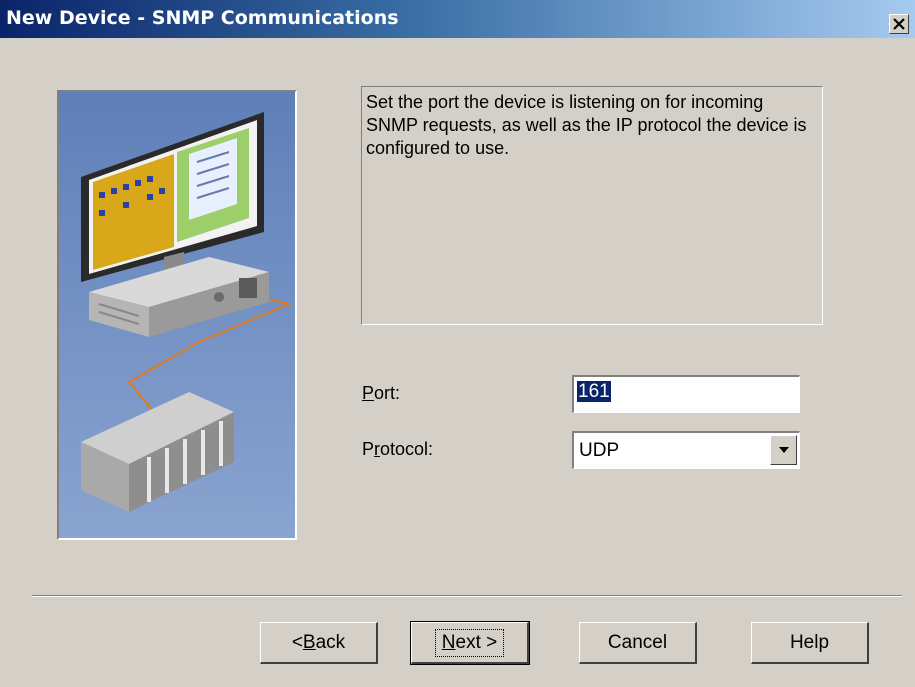  I want to click on chevron-down-icon, so click(783, 450).